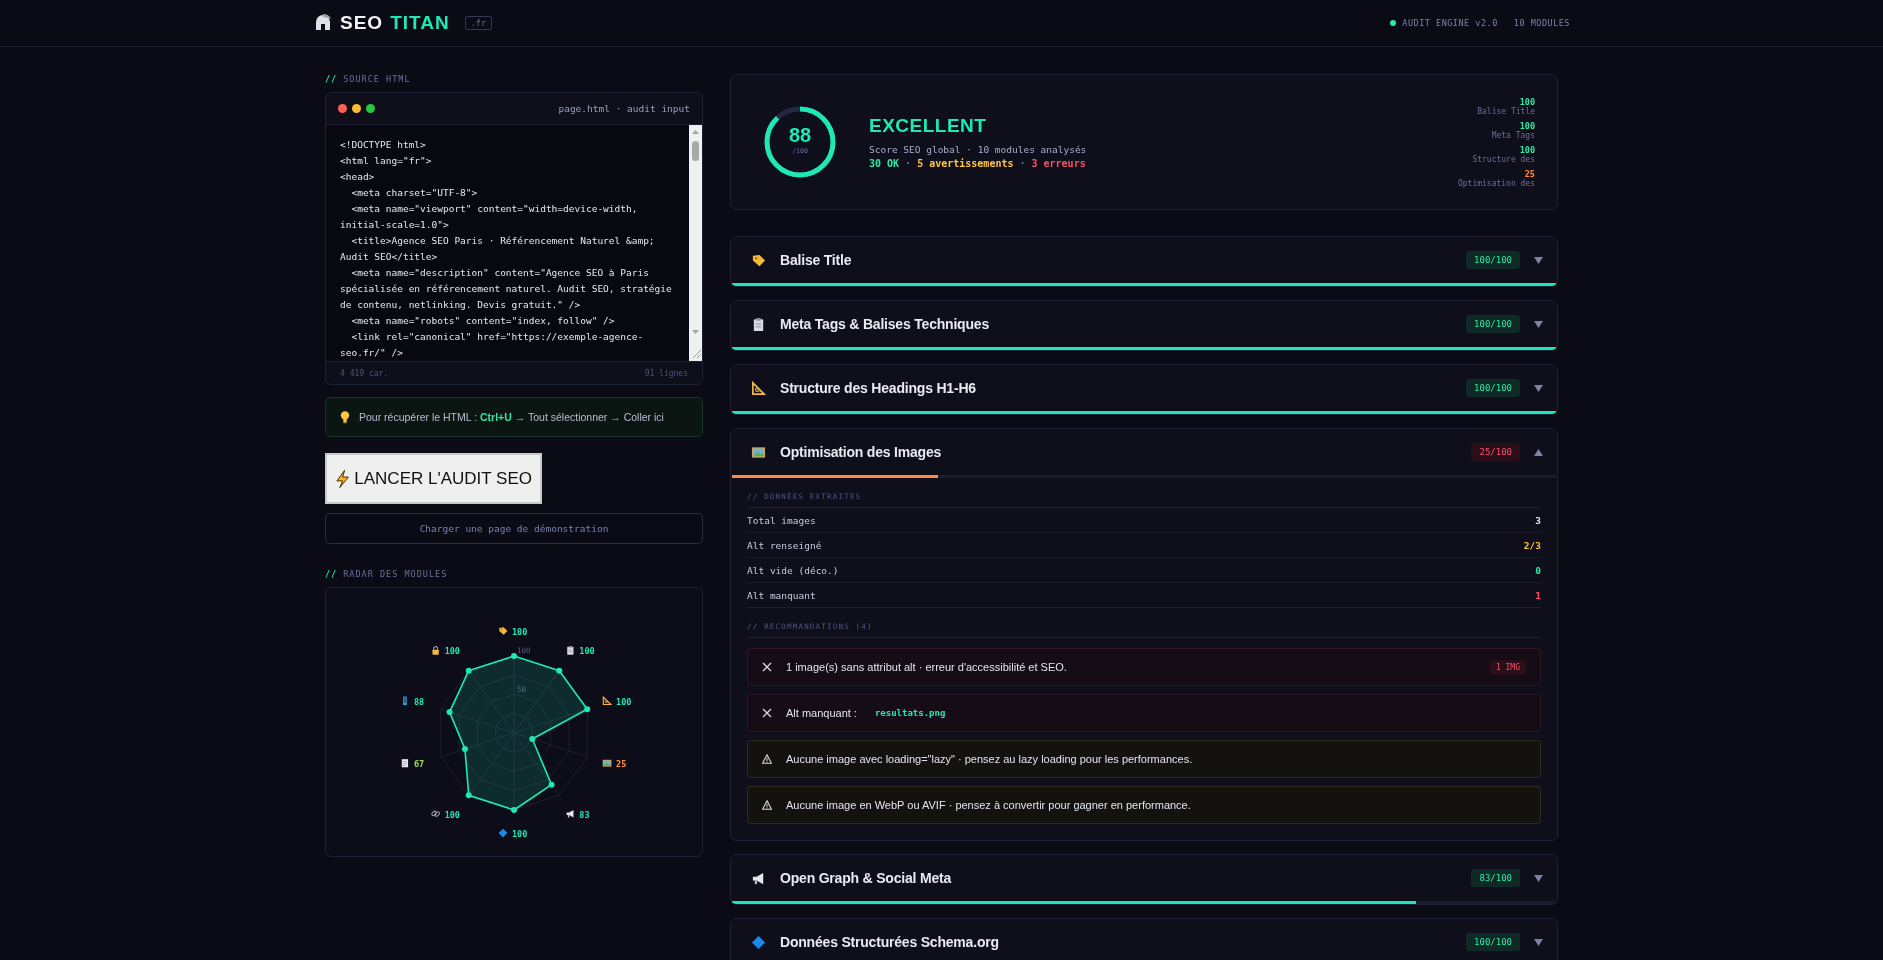 The height and width of the screenshot is (960, 1883). Describe the element at coordinates (1496, 183) in the screenshot. I see `subscore-label: Optimisation des` at that location.